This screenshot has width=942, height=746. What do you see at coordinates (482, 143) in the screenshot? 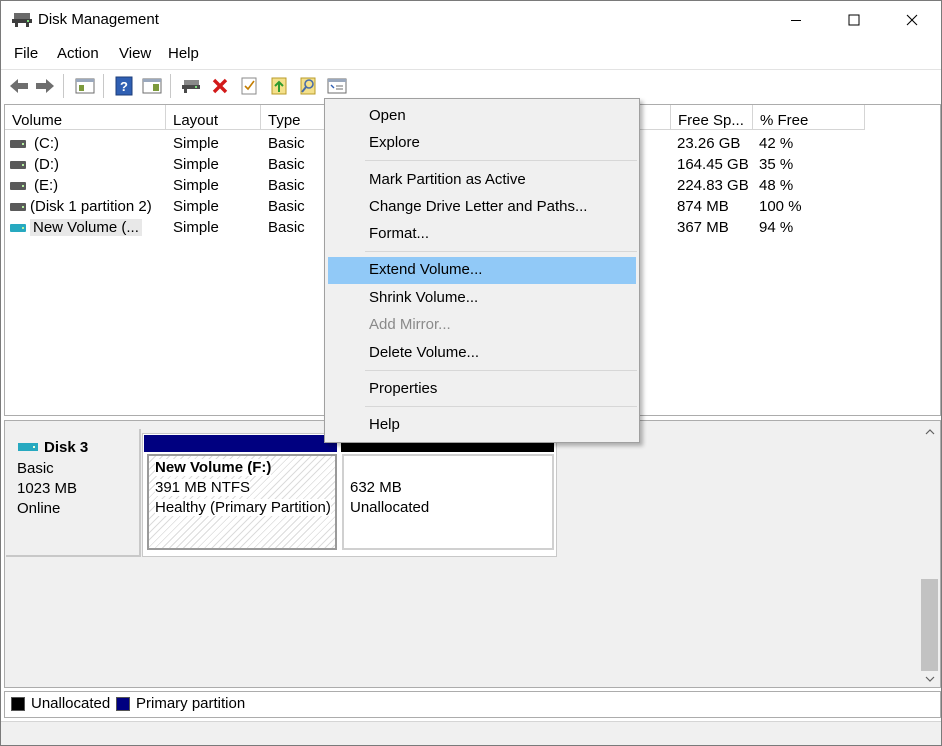
I see `context-menu-explore: Explore` at bounding box center [482, 143].